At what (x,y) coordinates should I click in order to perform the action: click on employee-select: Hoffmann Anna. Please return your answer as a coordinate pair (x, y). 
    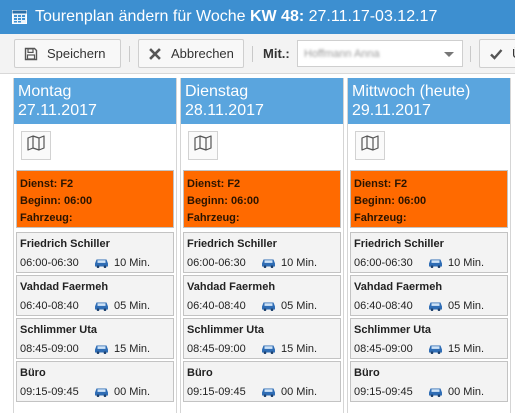
    Looking at the image, I should click on (380, 53).